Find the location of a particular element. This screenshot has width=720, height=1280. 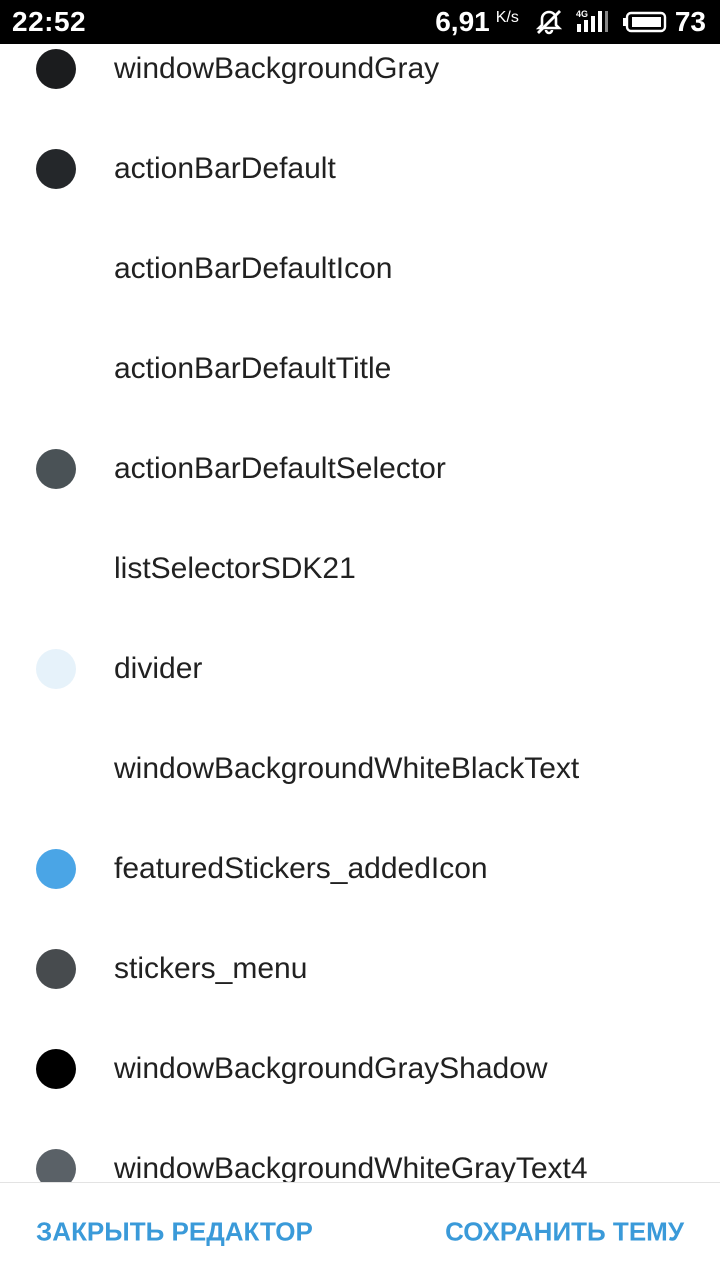

theme-item-label: actionBarDefaultIcon is located at coordinates (253, 268).